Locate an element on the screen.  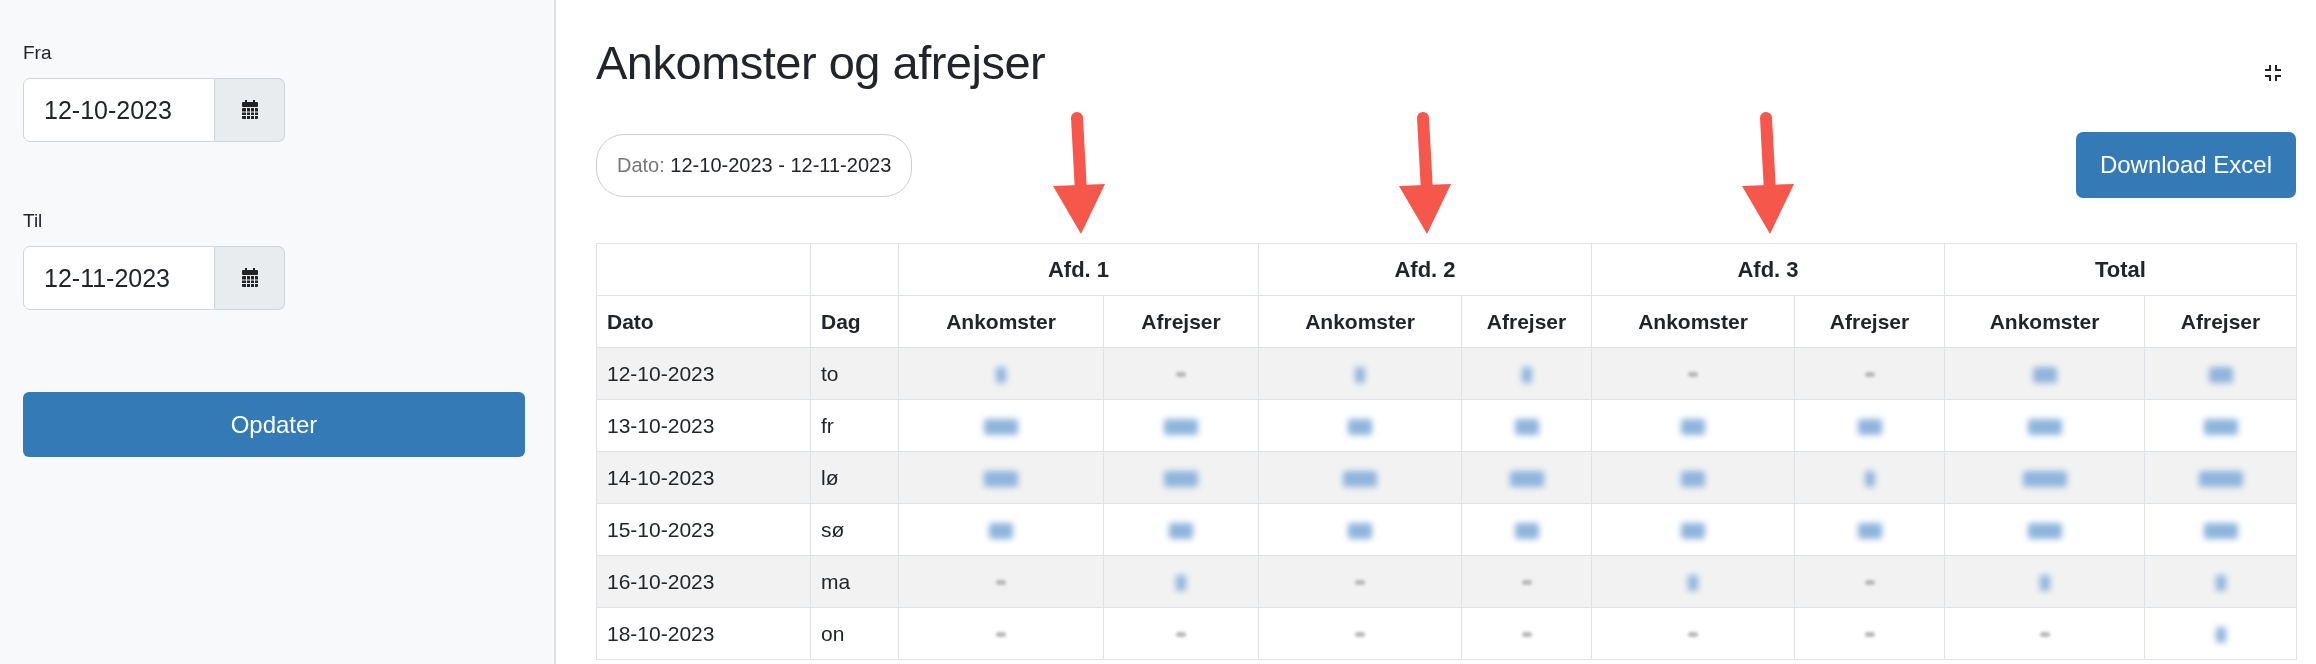
day-cell: on is located at coordinates (854, 633).